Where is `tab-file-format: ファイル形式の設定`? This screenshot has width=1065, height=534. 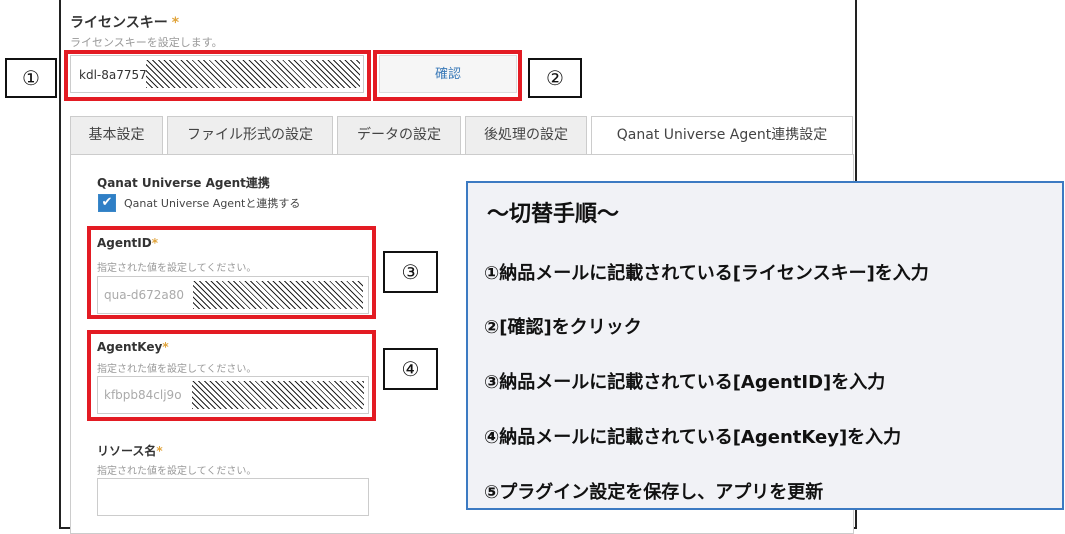 tab-file-format: ファイル形式の設定 is located at coordinates (250, 135).